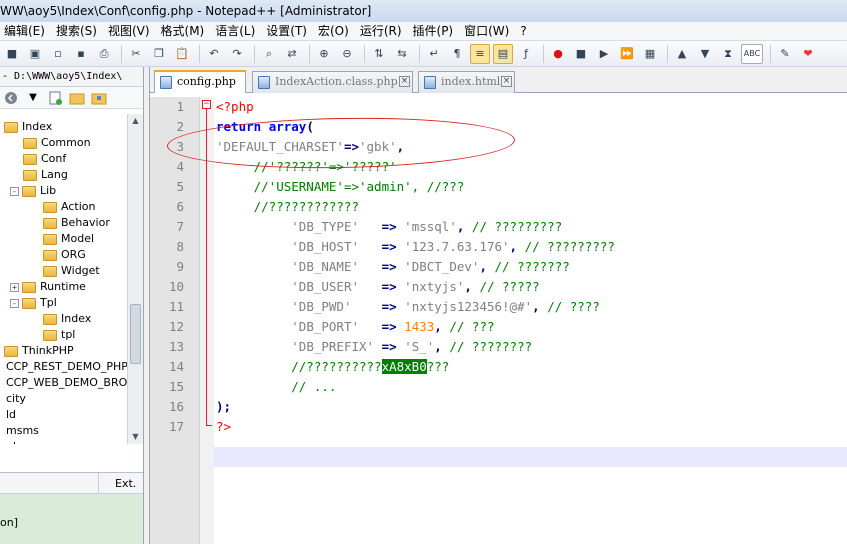 The height and width of the screenshot is (544, 847). What do you see at coordinates (68, 239) in the screenshot?
I see `tree-item: Model` at bounding box center [68, 239].